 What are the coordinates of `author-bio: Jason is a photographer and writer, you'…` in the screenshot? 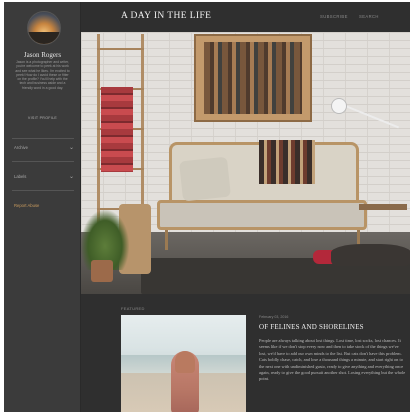 It's located at (42, 75).